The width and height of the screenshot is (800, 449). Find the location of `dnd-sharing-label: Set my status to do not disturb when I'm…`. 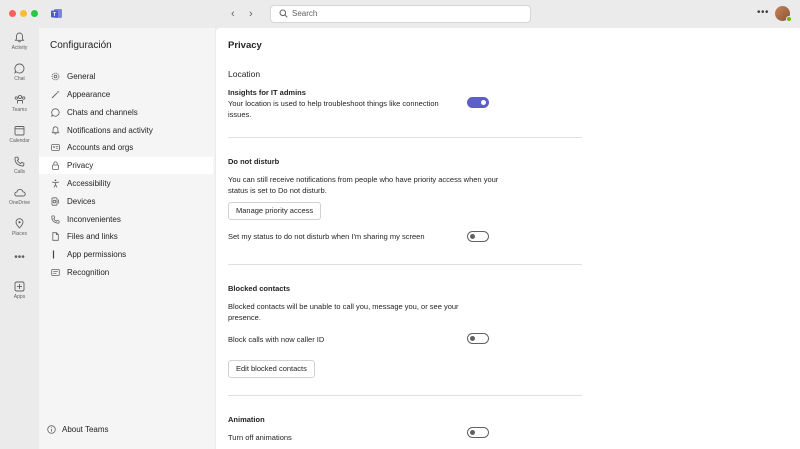

dnd-sharing-label: Set my status to do not disturb when I'm… is located at coordinates (326, 236).